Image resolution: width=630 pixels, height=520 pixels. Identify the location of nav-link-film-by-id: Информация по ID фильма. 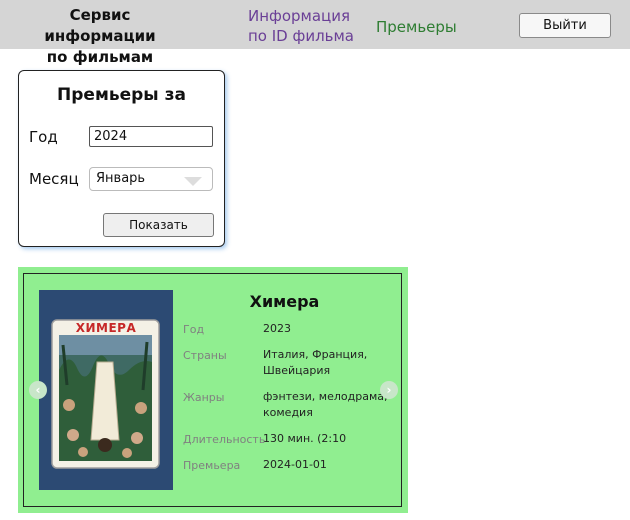
(301, 26).